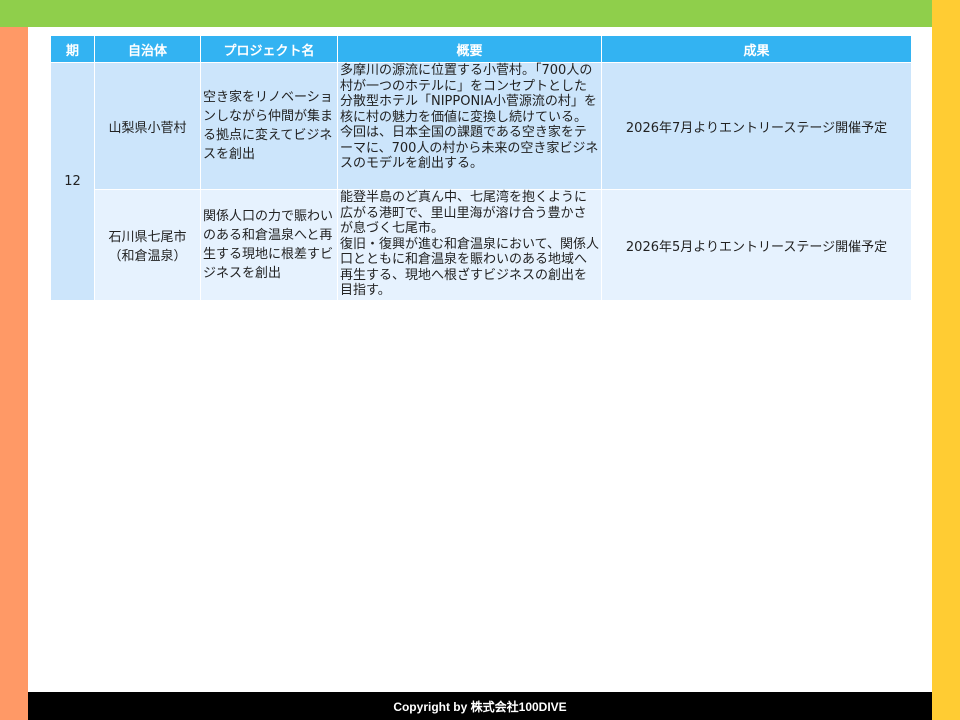 Image resolution: width=960 pixels, height=720 pixels. What do you see at coordinates (72, 49) in the screenshot?
I see `header-period: 期` at bounding box center [72, 49].